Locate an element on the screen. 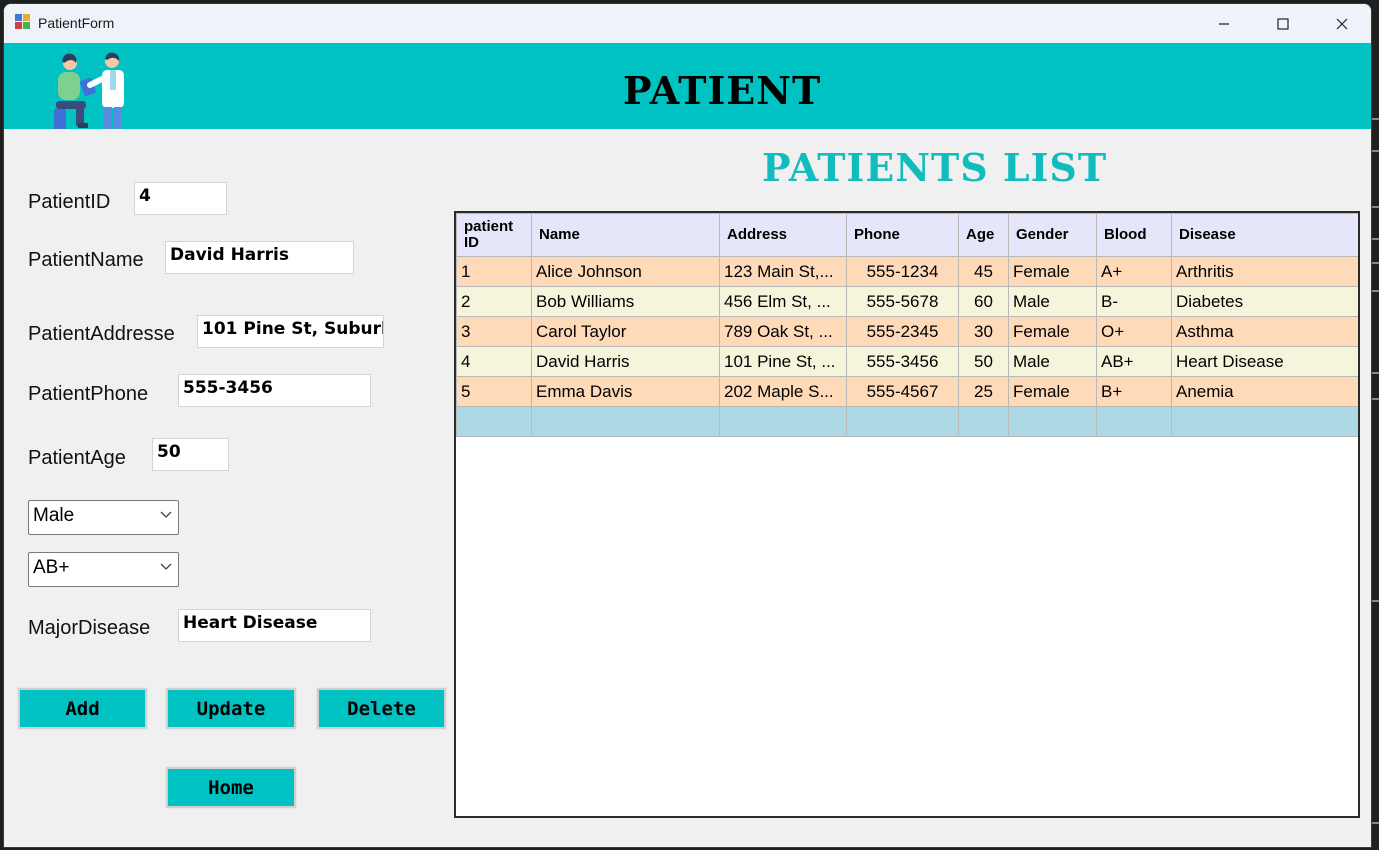 This screenshot has height=850, width=1379. add-button: Add is located at coordinates (82, 708).